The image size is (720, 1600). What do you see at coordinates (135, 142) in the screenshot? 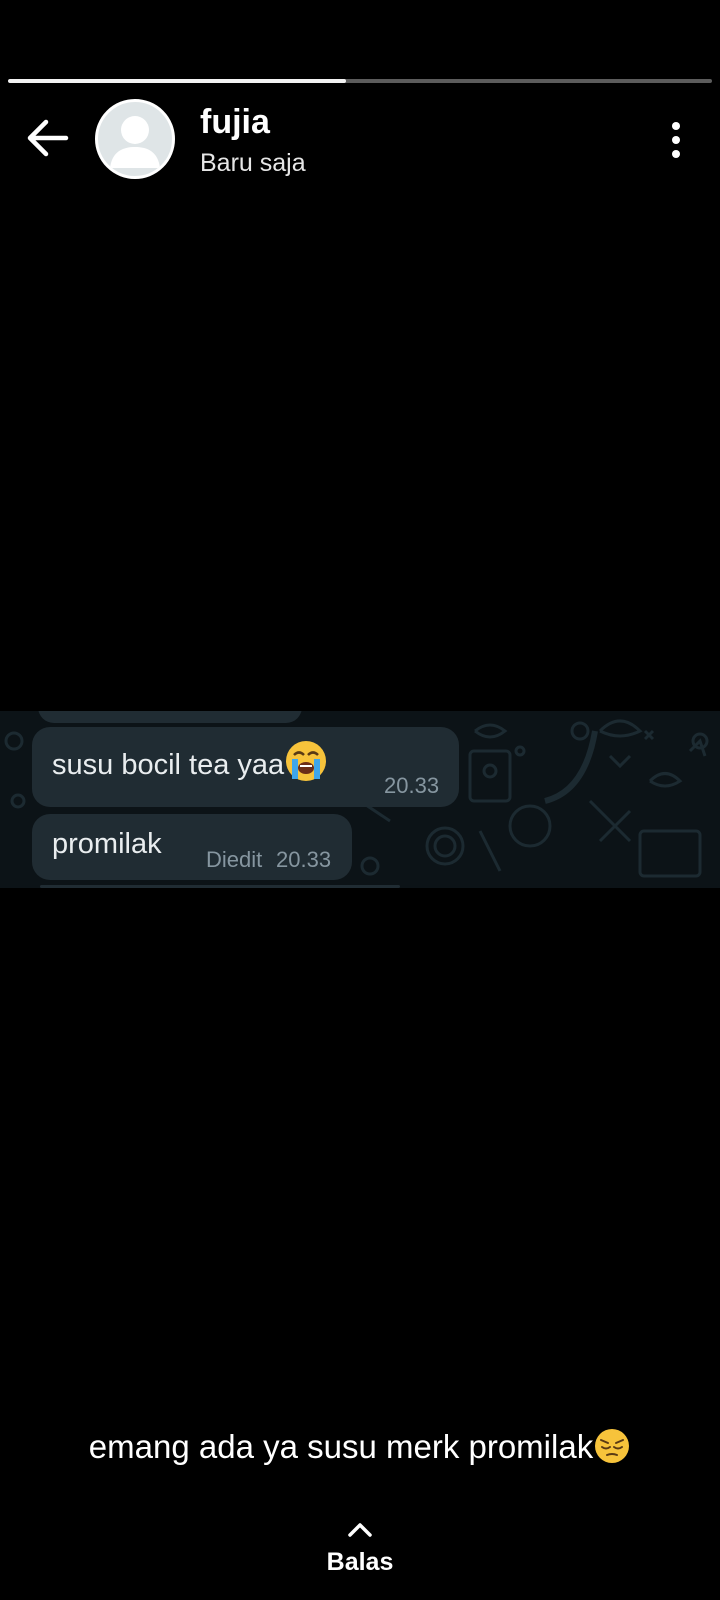
I see `default-avatar-icon` at bounding box center [135, 142].